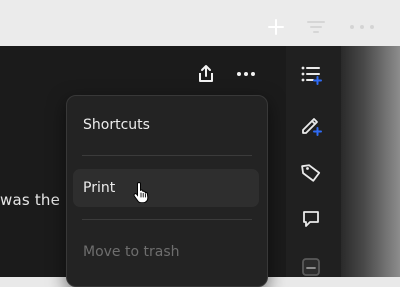  I want to click on right-edge-shadow, so click(370, 161).